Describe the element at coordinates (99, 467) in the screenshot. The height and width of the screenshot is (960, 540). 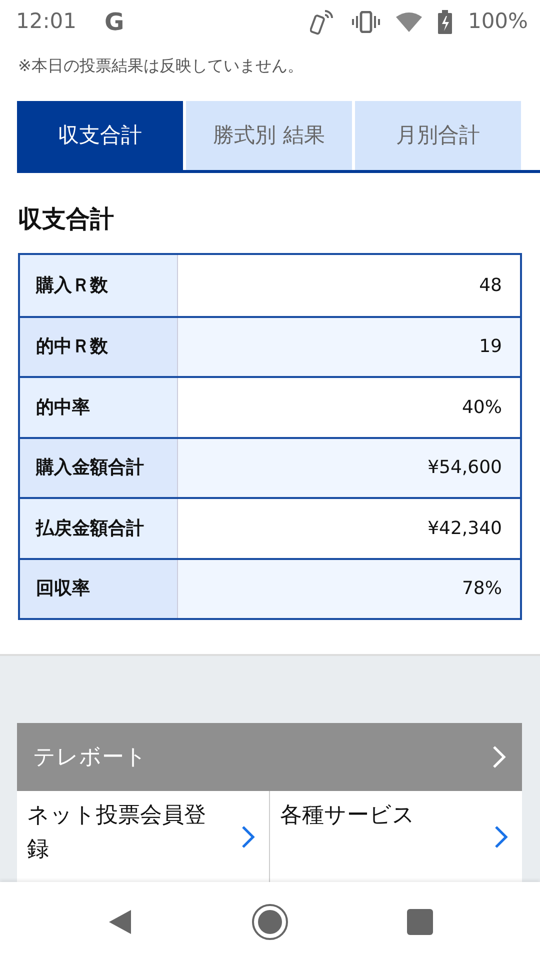
I see `row-label: 購入金額合計` at that location.